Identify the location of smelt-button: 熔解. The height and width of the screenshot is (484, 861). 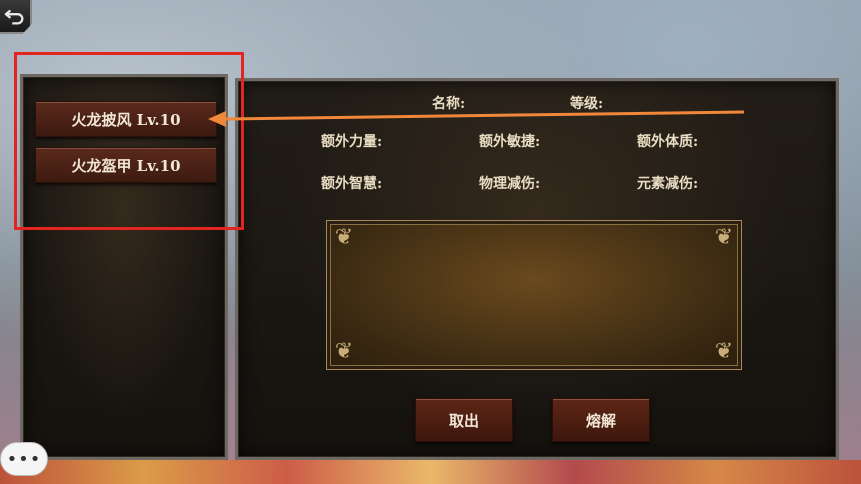
(601, 420).